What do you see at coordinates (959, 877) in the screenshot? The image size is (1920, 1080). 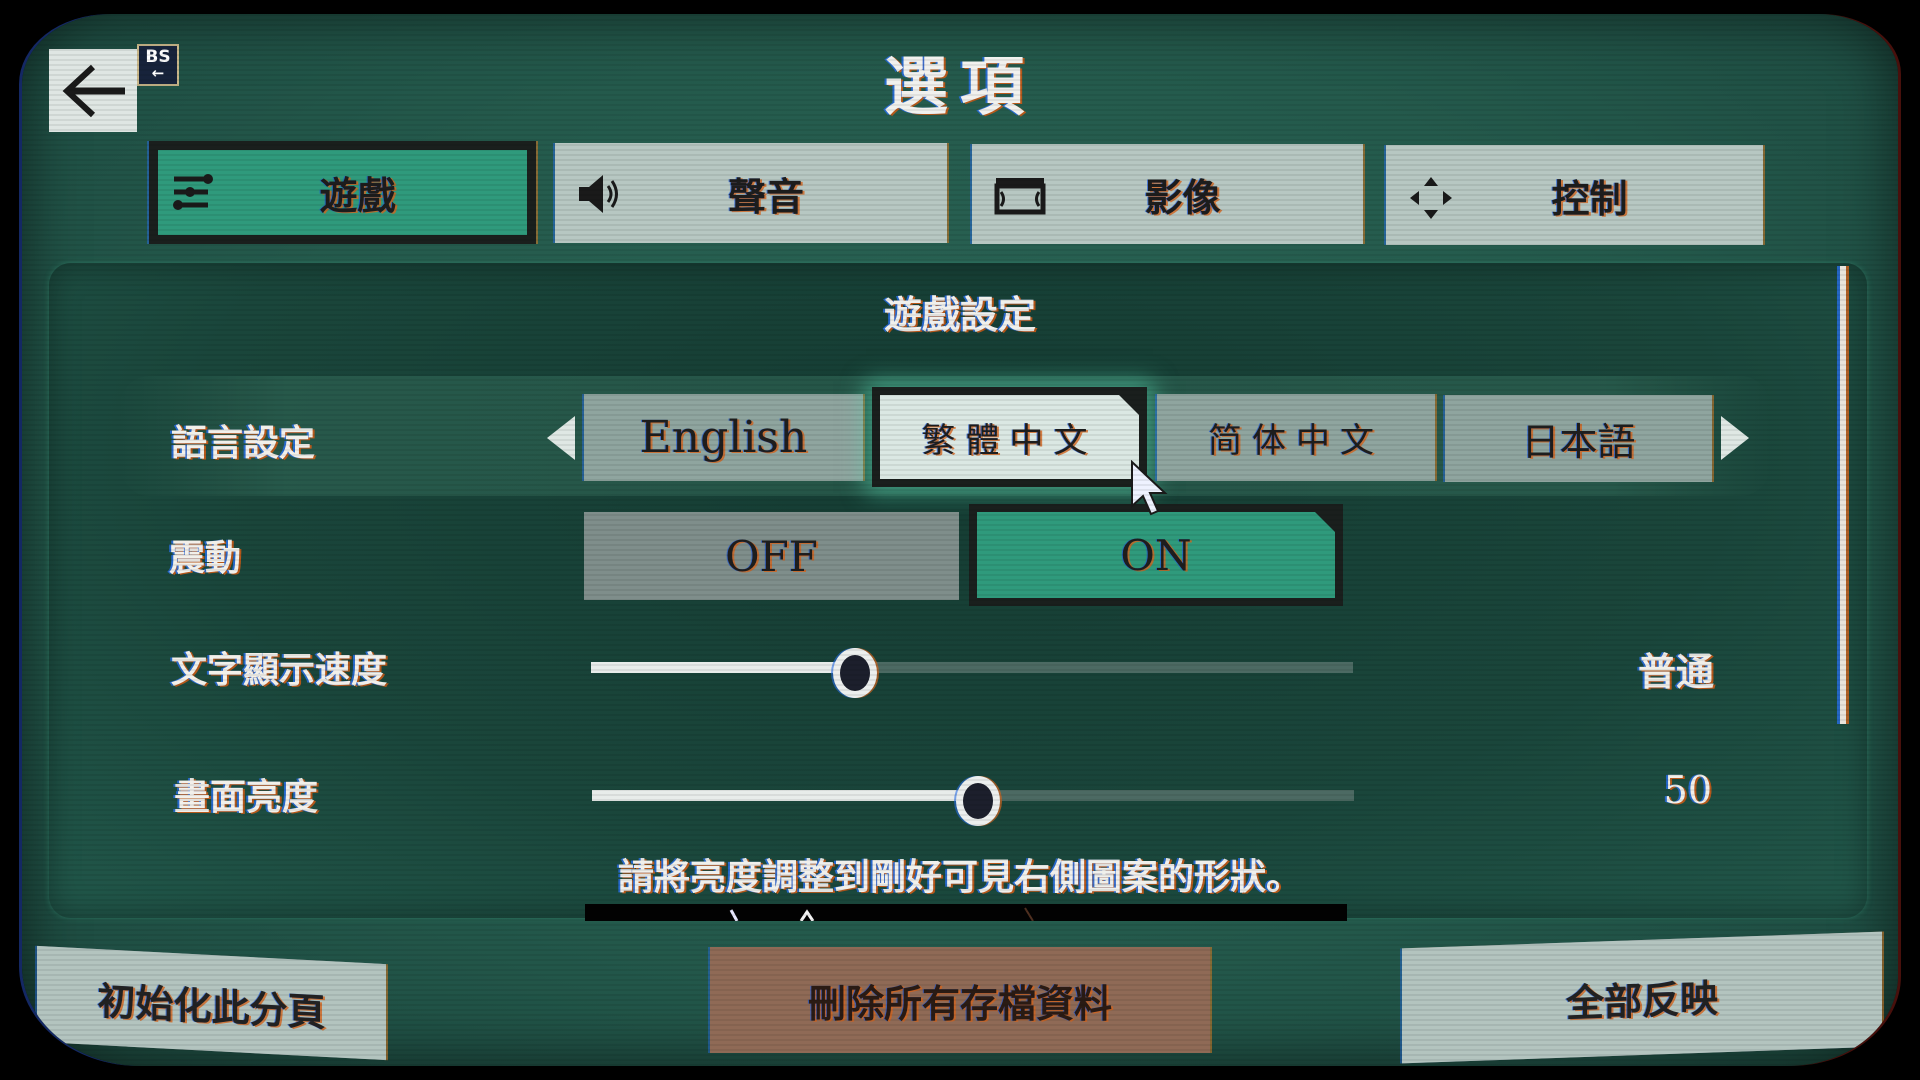 I see `brightness-hint: 請將亮度調整到剛好可見右側圖案的形狀。` at bounding box center [959, 877].